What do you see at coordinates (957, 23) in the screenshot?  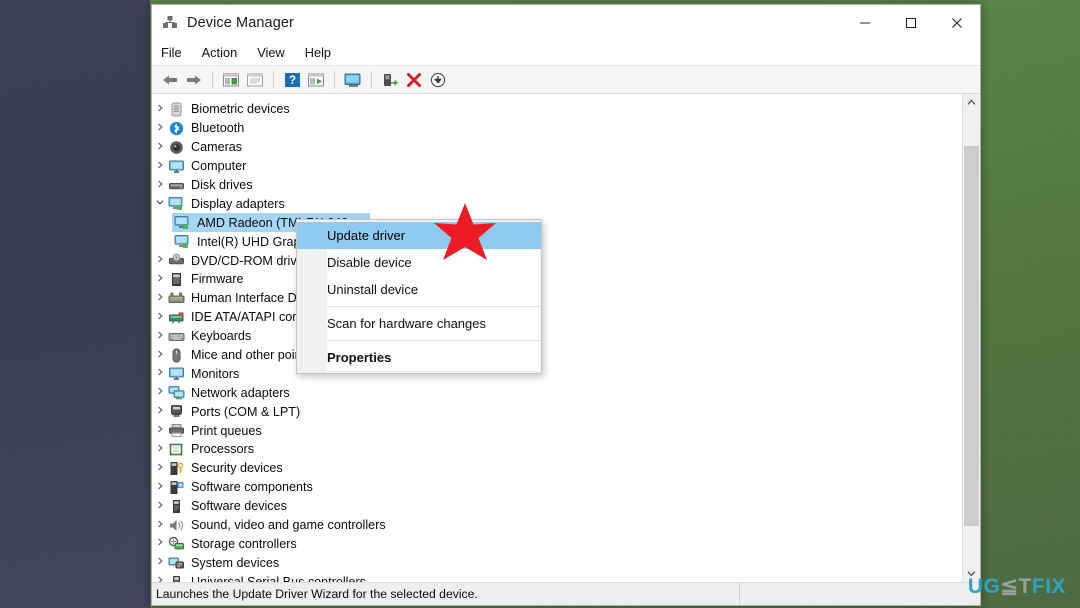 I see `close-button` at bounding box center [957, 23].